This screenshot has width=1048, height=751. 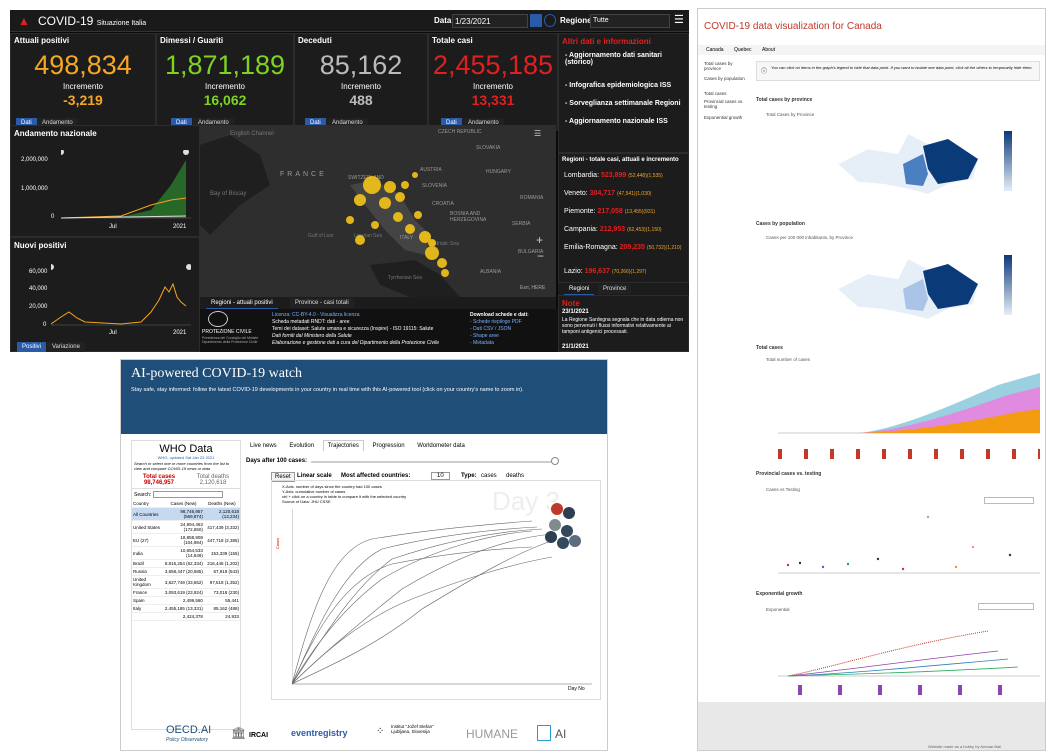 What do you see at coordinates (613, 229) in the screenshot?
I see `region-row: Campania: 212,953 (62,453)(1,150)` at bounding box center [613, 229].